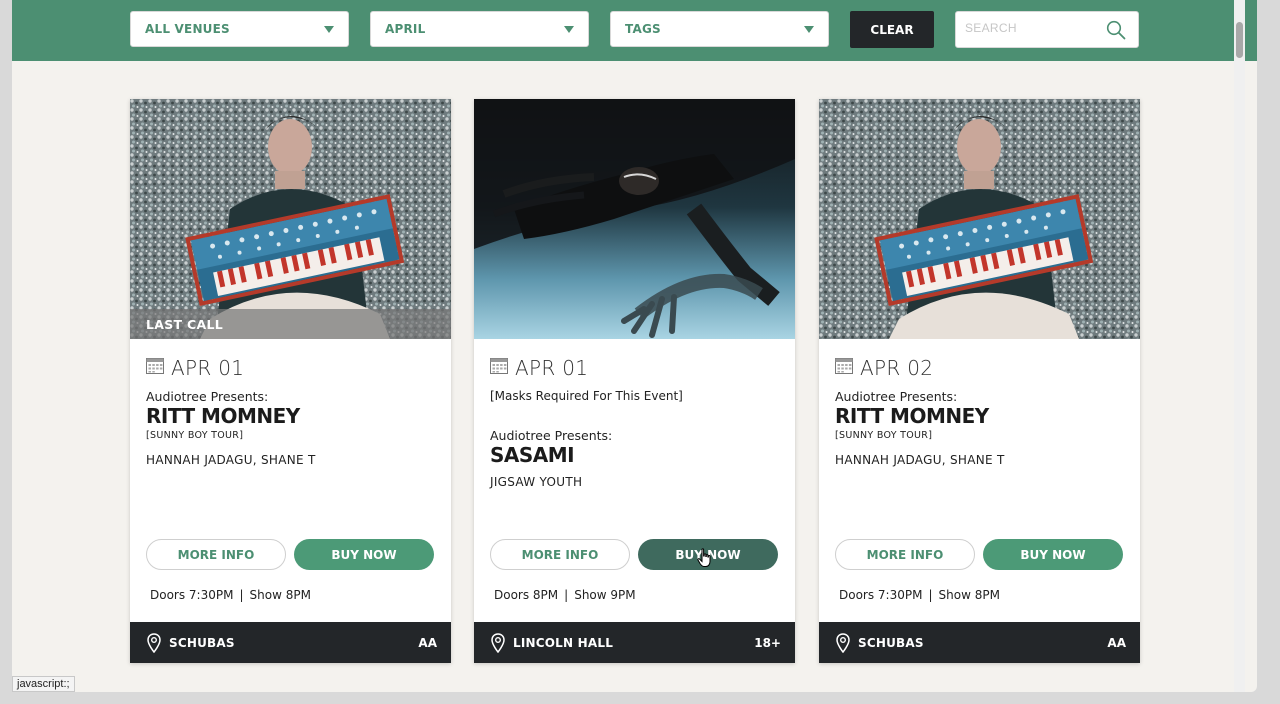 The width and height of the screenshot is (1280, 704). I want to click on event-support-acts: JIGSAW YOUTH, so click(536, 482).